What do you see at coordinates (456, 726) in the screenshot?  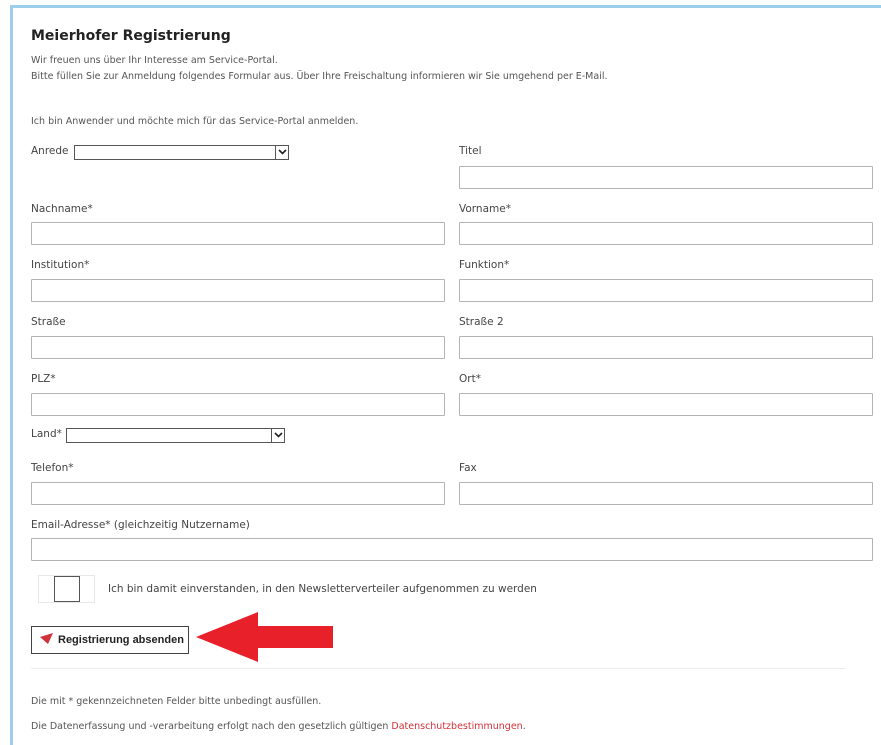 I see `privacy-policy-link: Datenschutzbestimmungen` at bounding box center [456, 726].